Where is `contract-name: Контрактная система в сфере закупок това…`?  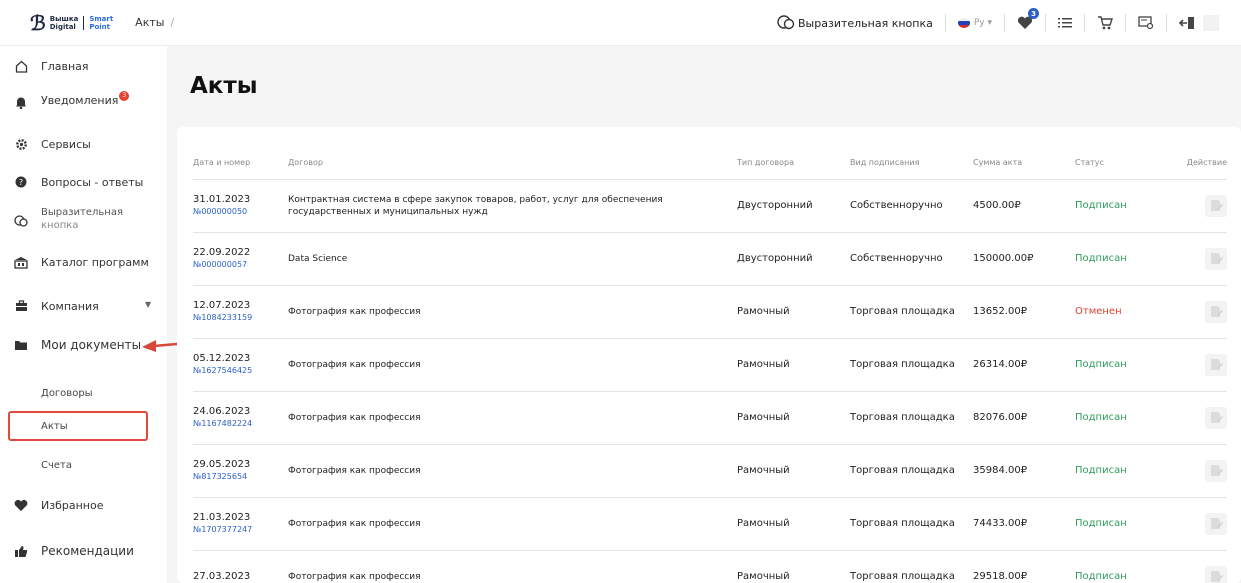
contract-name: Контрактная система в сфере закупок това… is located at coordinates (475, 205).